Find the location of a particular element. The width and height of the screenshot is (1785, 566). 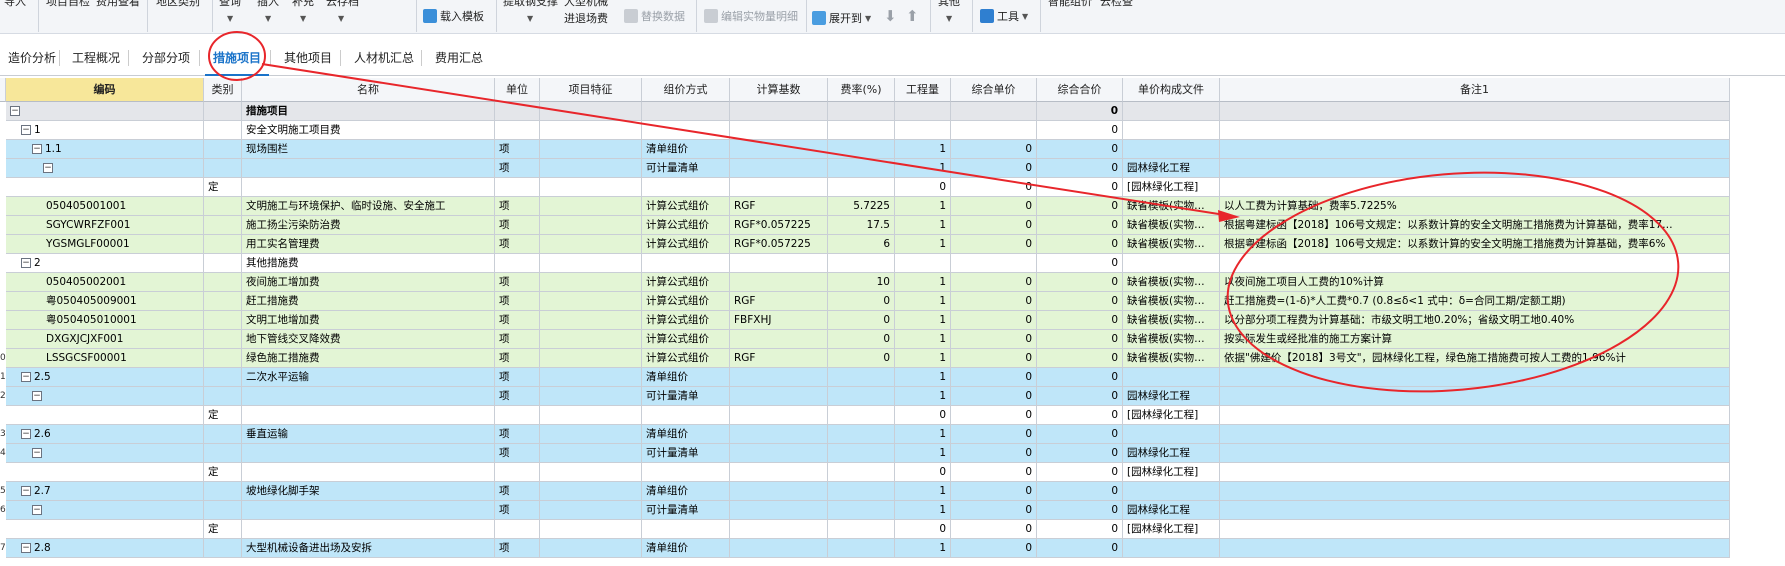

table-row: 5−2.7 坡地绿化脚手架项清单组价 1 0 0 is located at coordinates (865, 491).